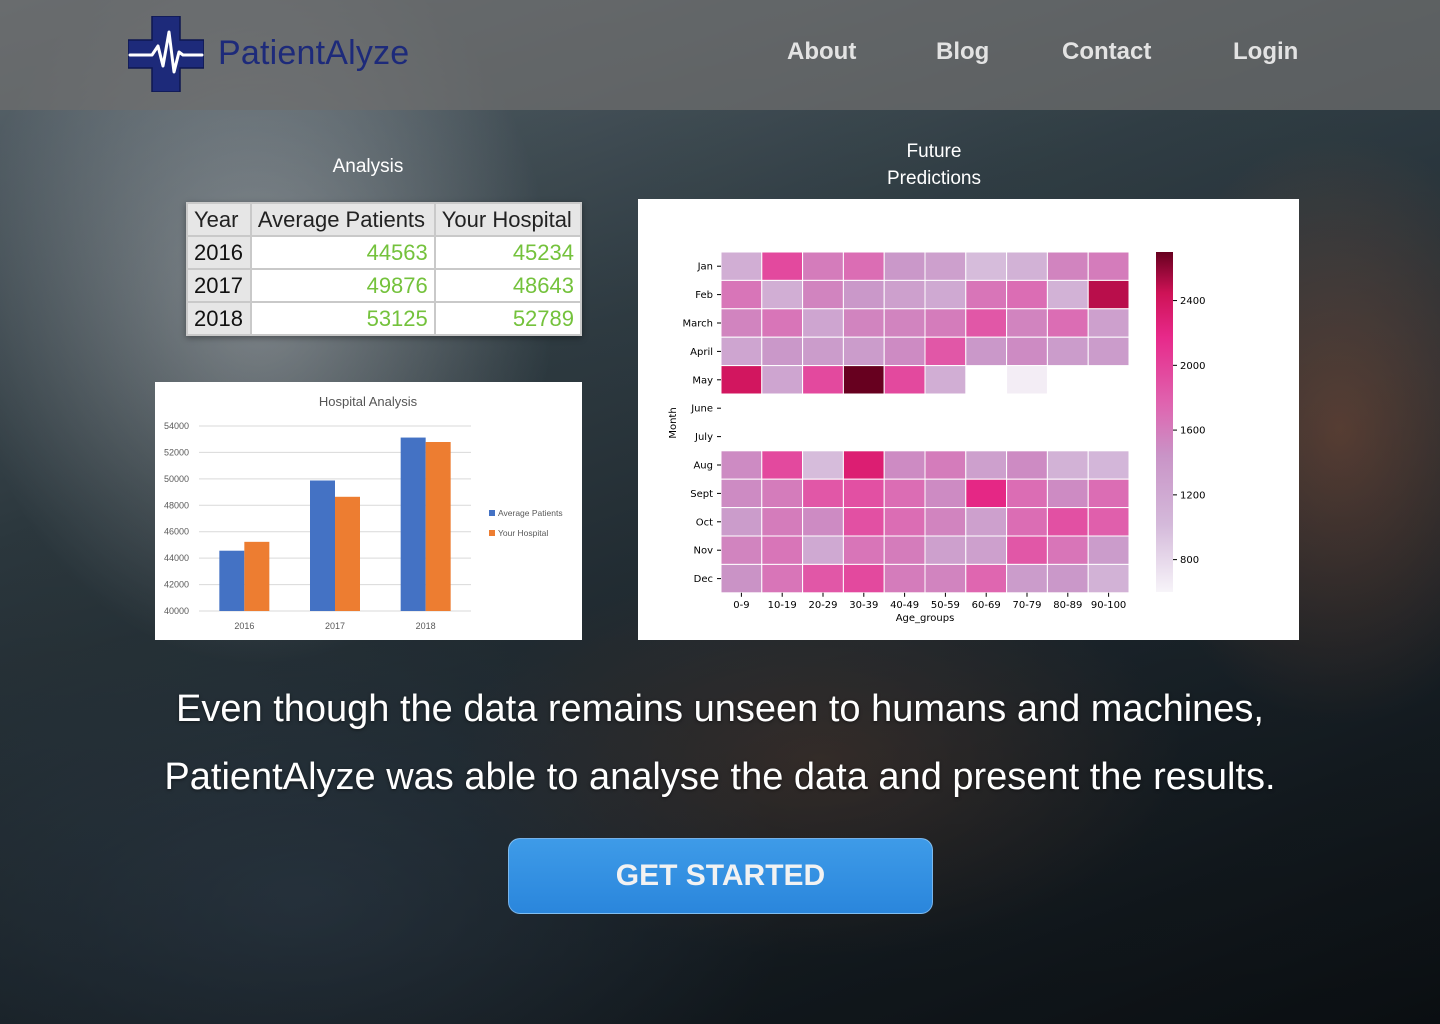 This screenshot has height=1024, width=1440. Describe the element at coordinates (219, 252) in the screenshot. I see `table-cell-year: 2016` at that location.